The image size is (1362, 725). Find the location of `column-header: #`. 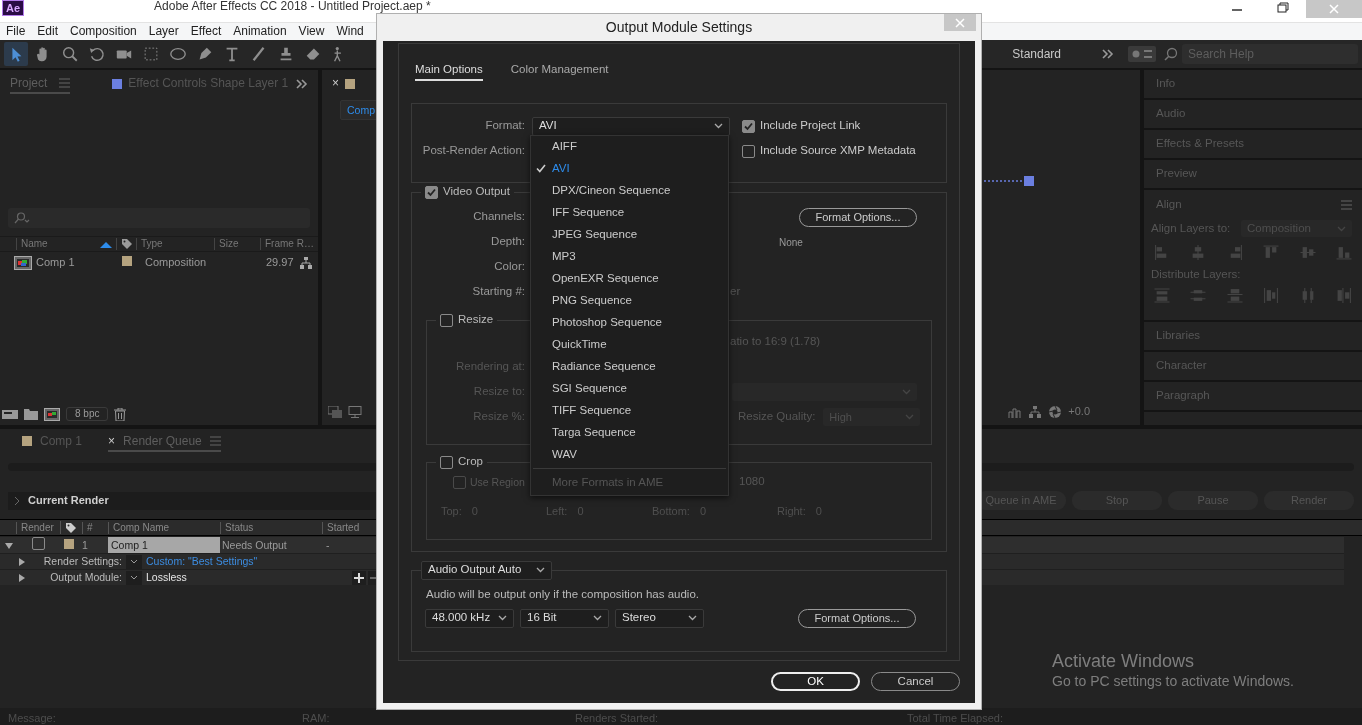

column-header: # is located at coordinates (95, 527).